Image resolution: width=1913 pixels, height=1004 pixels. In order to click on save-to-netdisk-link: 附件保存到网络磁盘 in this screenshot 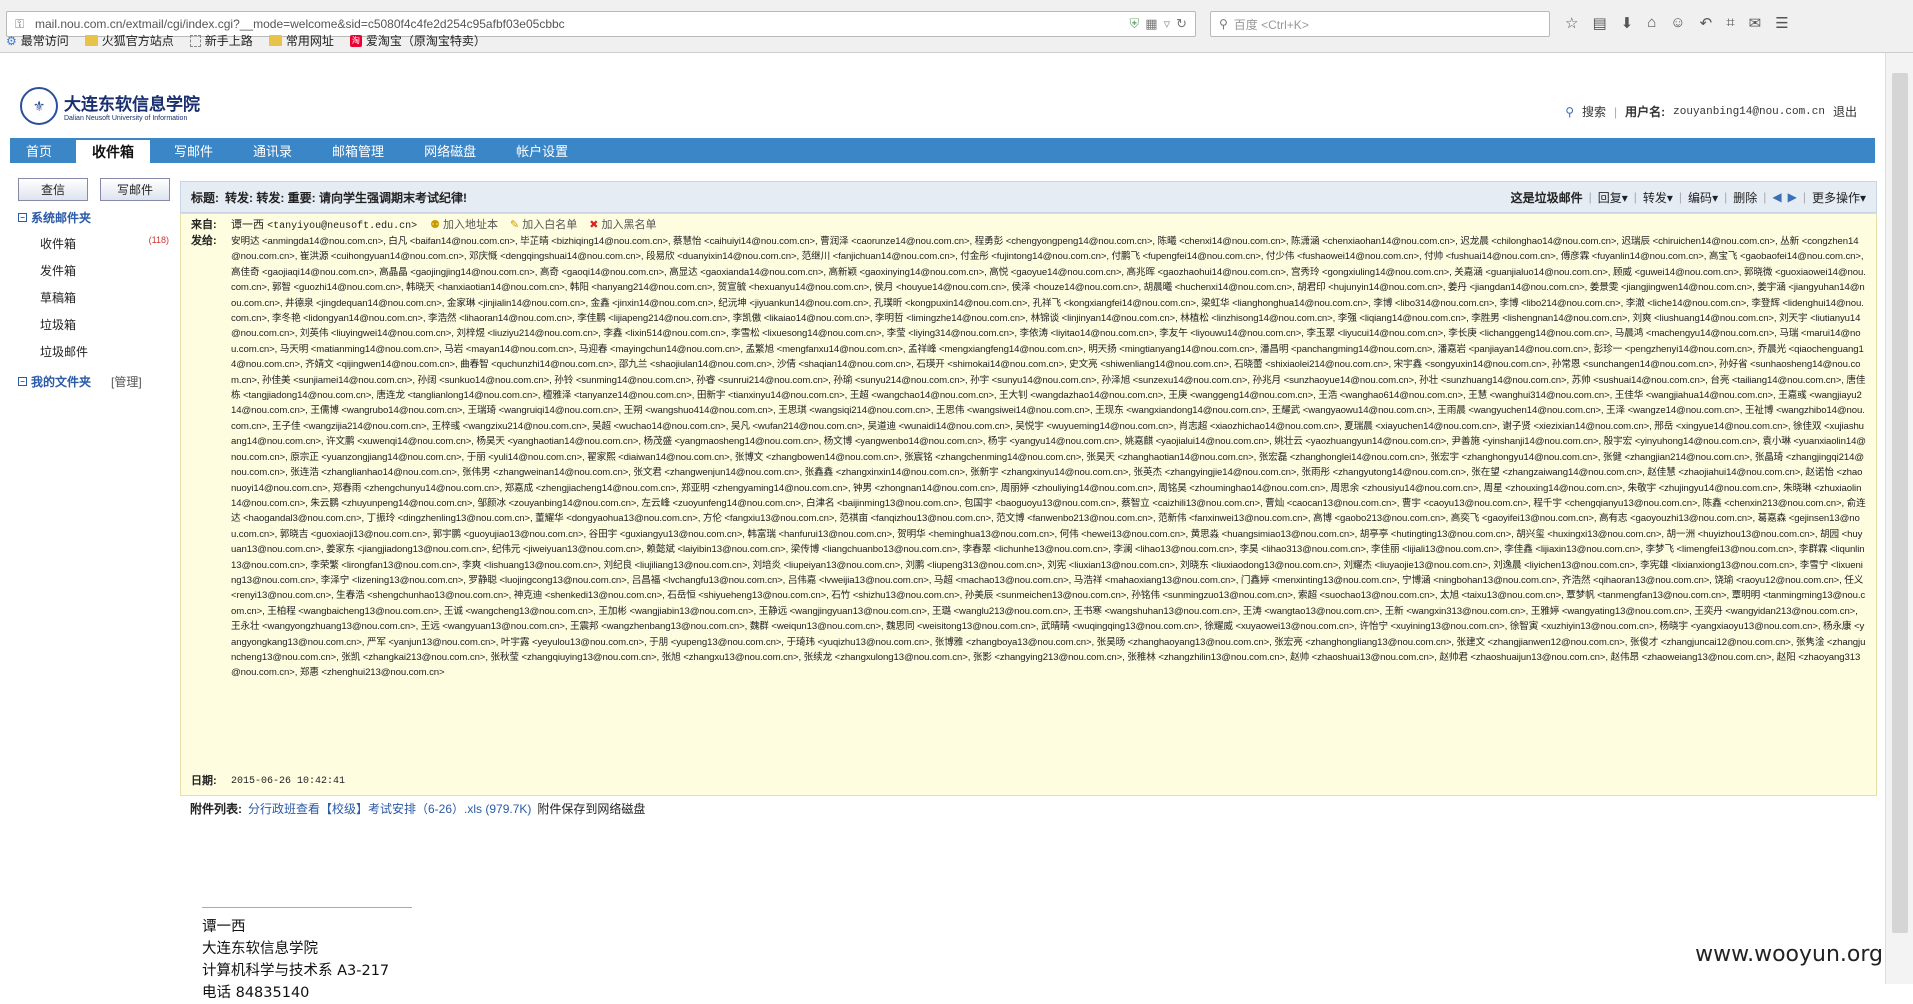, I will do `click(591, 808)`.